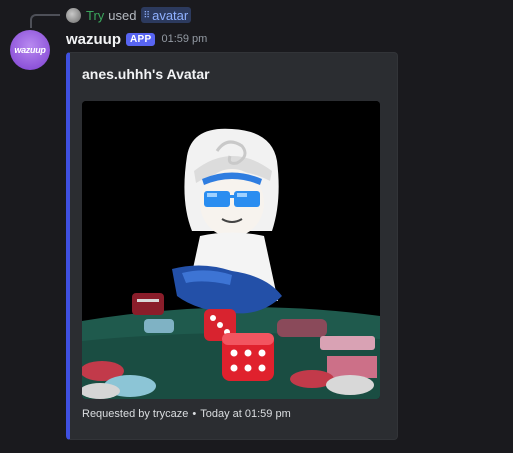 The image size is (513, 453). Describe the element at coordinates (248, 357) in the screenshot. I see `dice-large` at that location.